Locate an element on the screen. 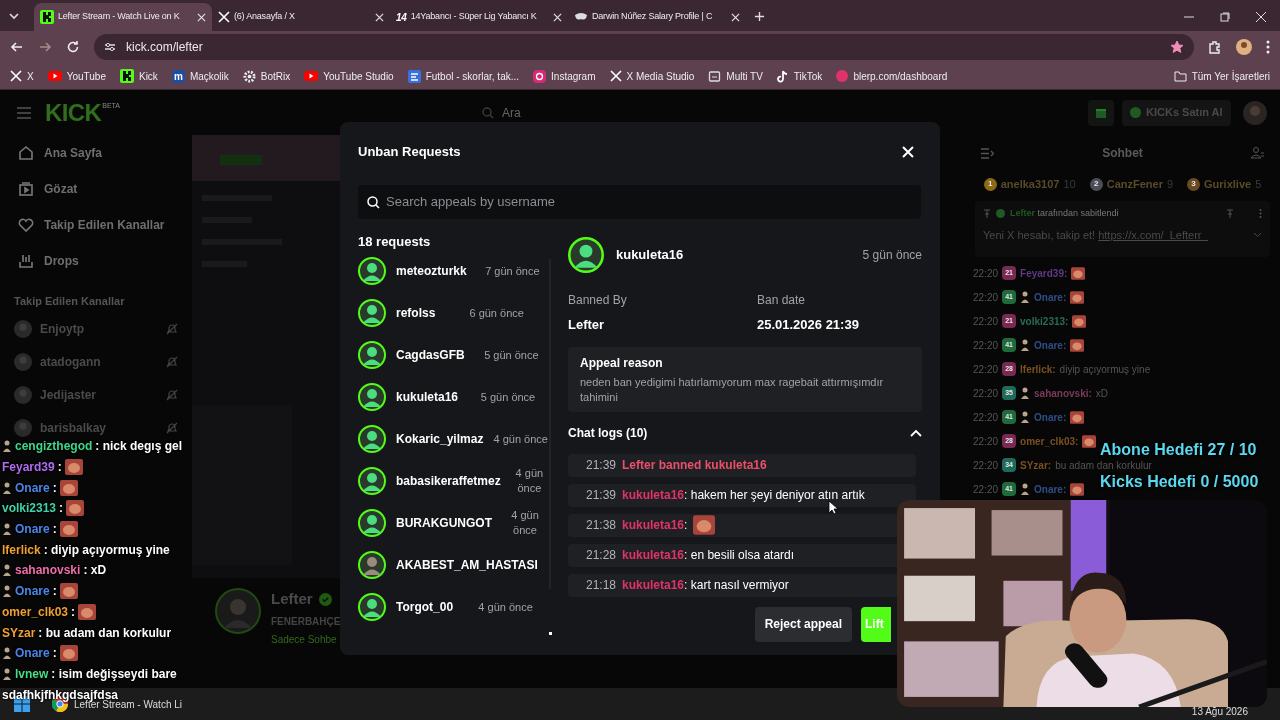 This screenshot has width=1280, height=720. chat-message: diyip açıyormuş yine is located at coordinates (1105, 369).